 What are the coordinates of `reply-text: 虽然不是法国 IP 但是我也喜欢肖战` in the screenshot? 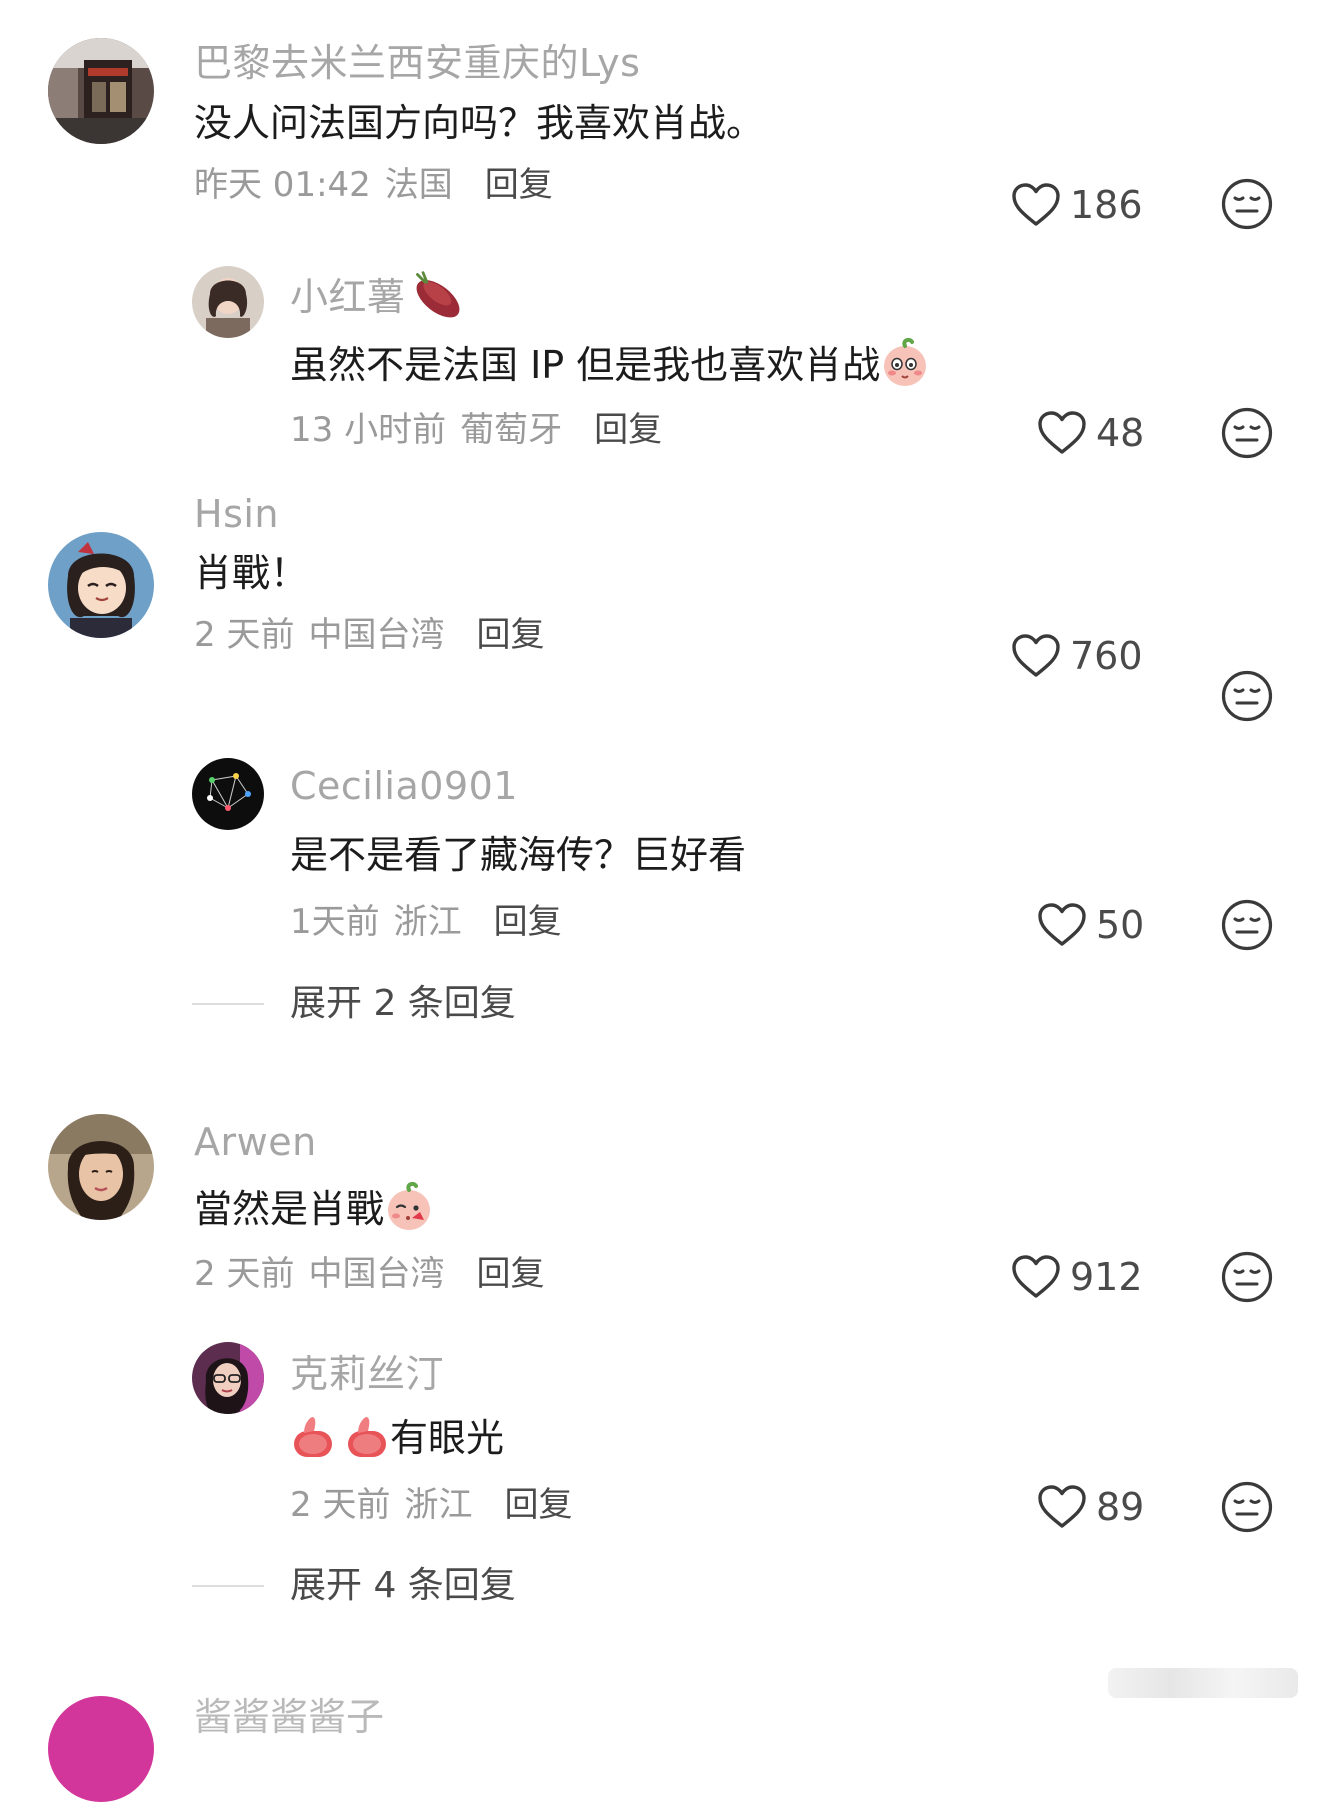 It's located at (610, 362).